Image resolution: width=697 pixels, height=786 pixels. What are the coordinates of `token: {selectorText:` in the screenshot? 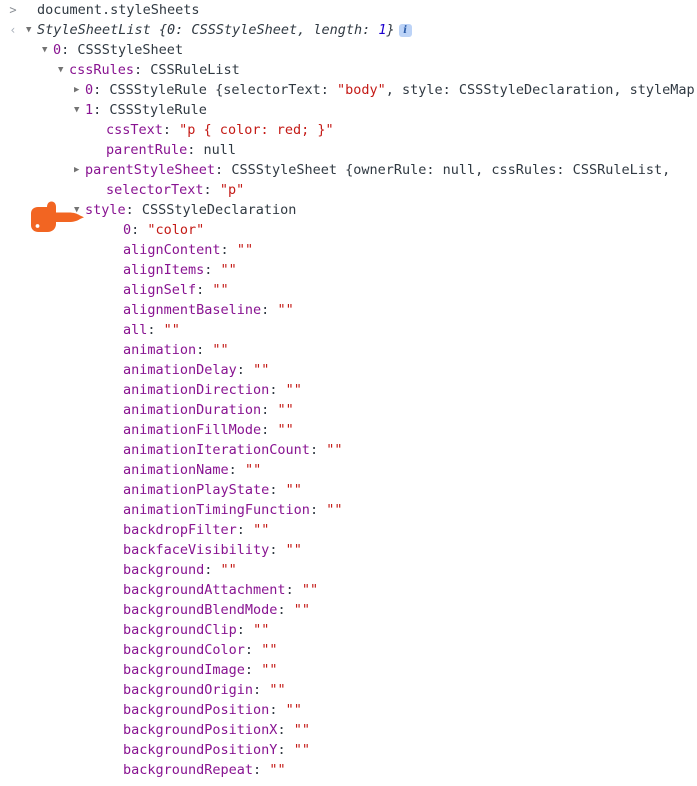 It's located at (271, 90).